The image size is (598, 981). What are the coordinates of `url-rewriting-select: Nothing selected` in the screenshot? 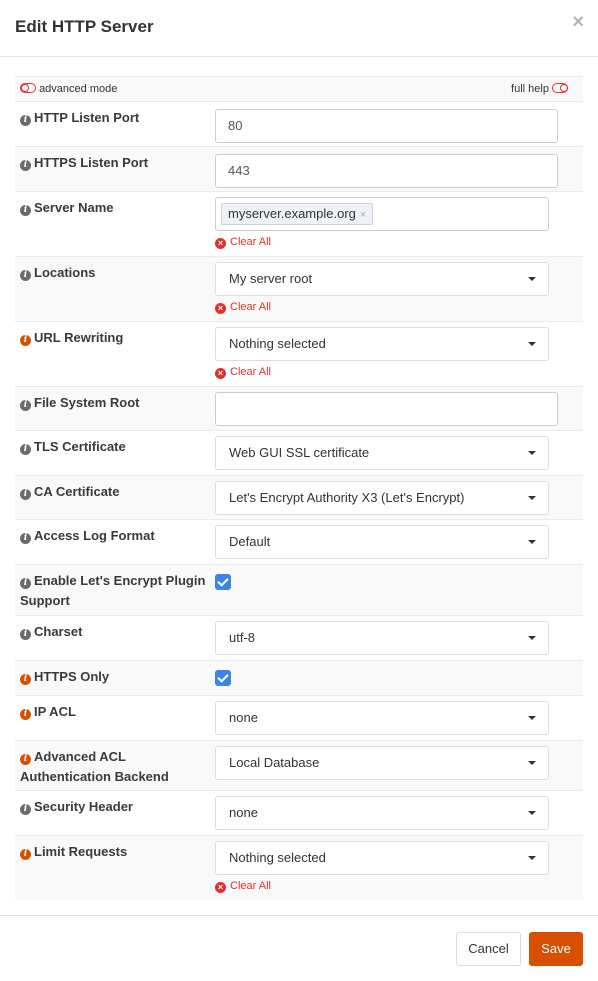 It's located at (382, 344).